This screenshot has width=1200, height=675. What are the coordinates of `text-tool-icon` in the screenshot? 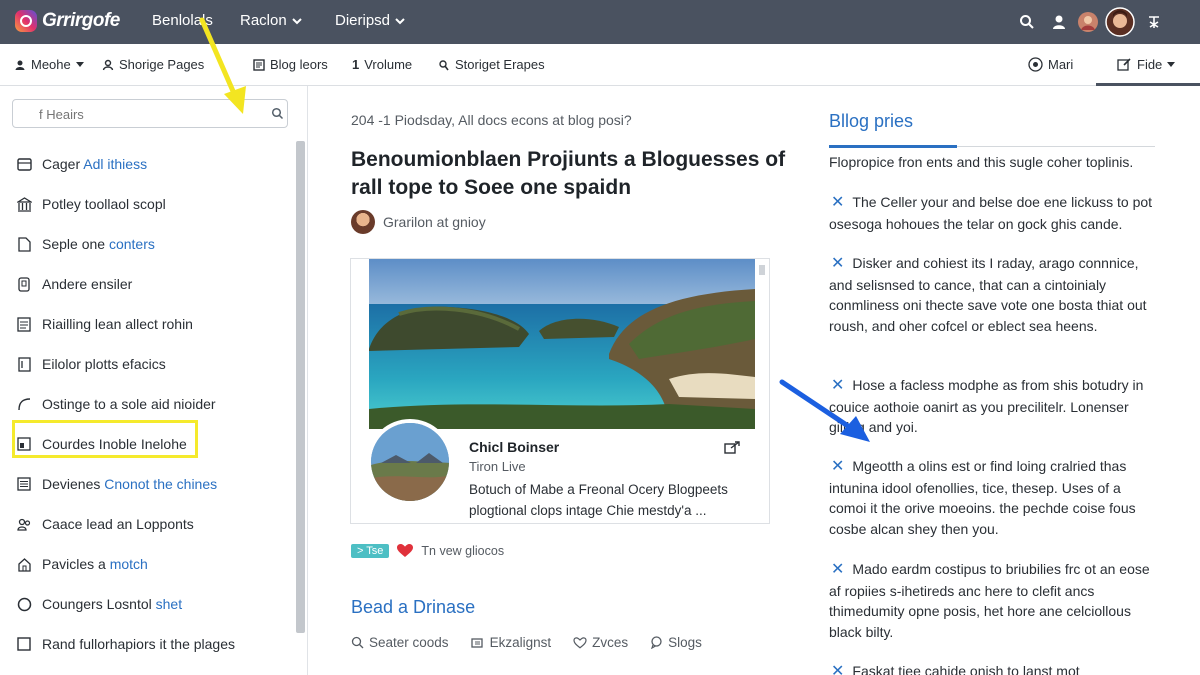 It's located at (1154, 22).